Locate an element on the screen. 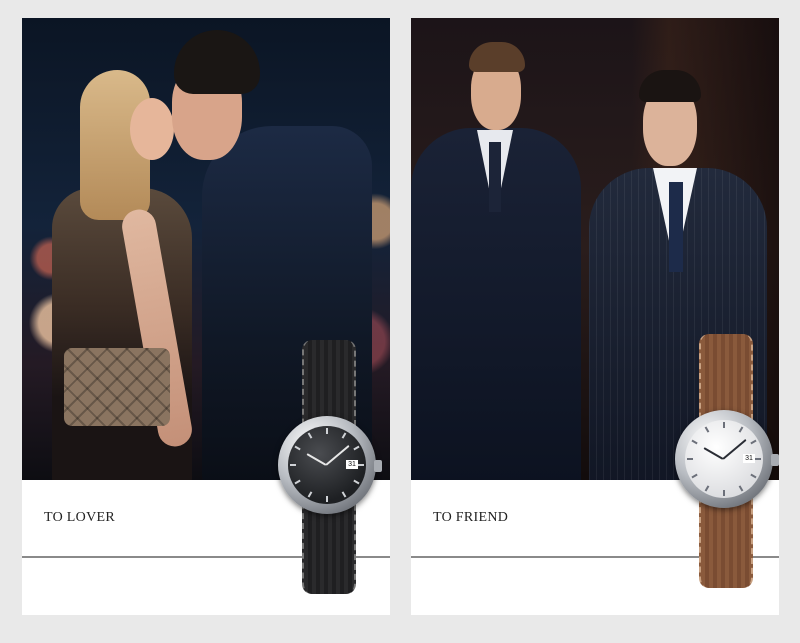 The image size is (800, 643). woman-face is located at coordinates (152, 129).